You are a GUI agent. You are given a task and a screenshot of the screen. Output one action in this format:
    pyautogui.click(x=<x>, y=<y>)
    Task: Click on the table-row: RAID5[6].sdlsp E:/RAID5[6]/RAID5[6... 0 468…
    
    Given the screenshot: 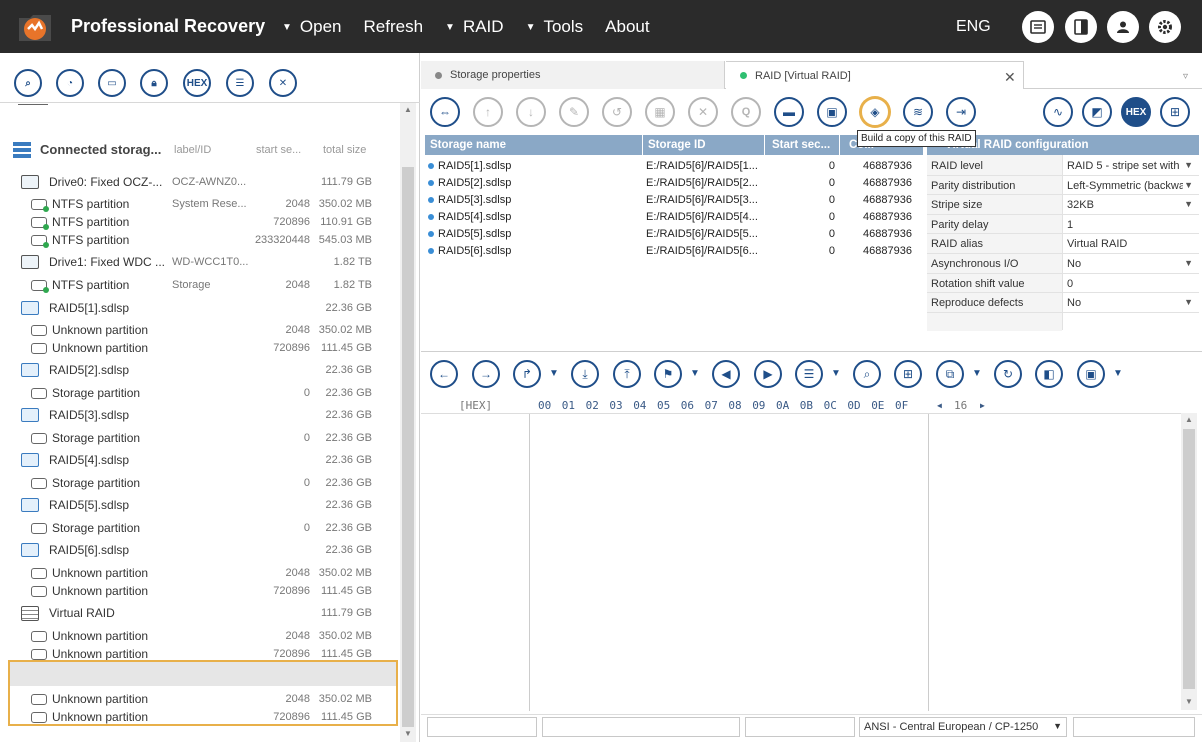 What is the action you would take?
    pyautogui.click(x=674, y=251)
    